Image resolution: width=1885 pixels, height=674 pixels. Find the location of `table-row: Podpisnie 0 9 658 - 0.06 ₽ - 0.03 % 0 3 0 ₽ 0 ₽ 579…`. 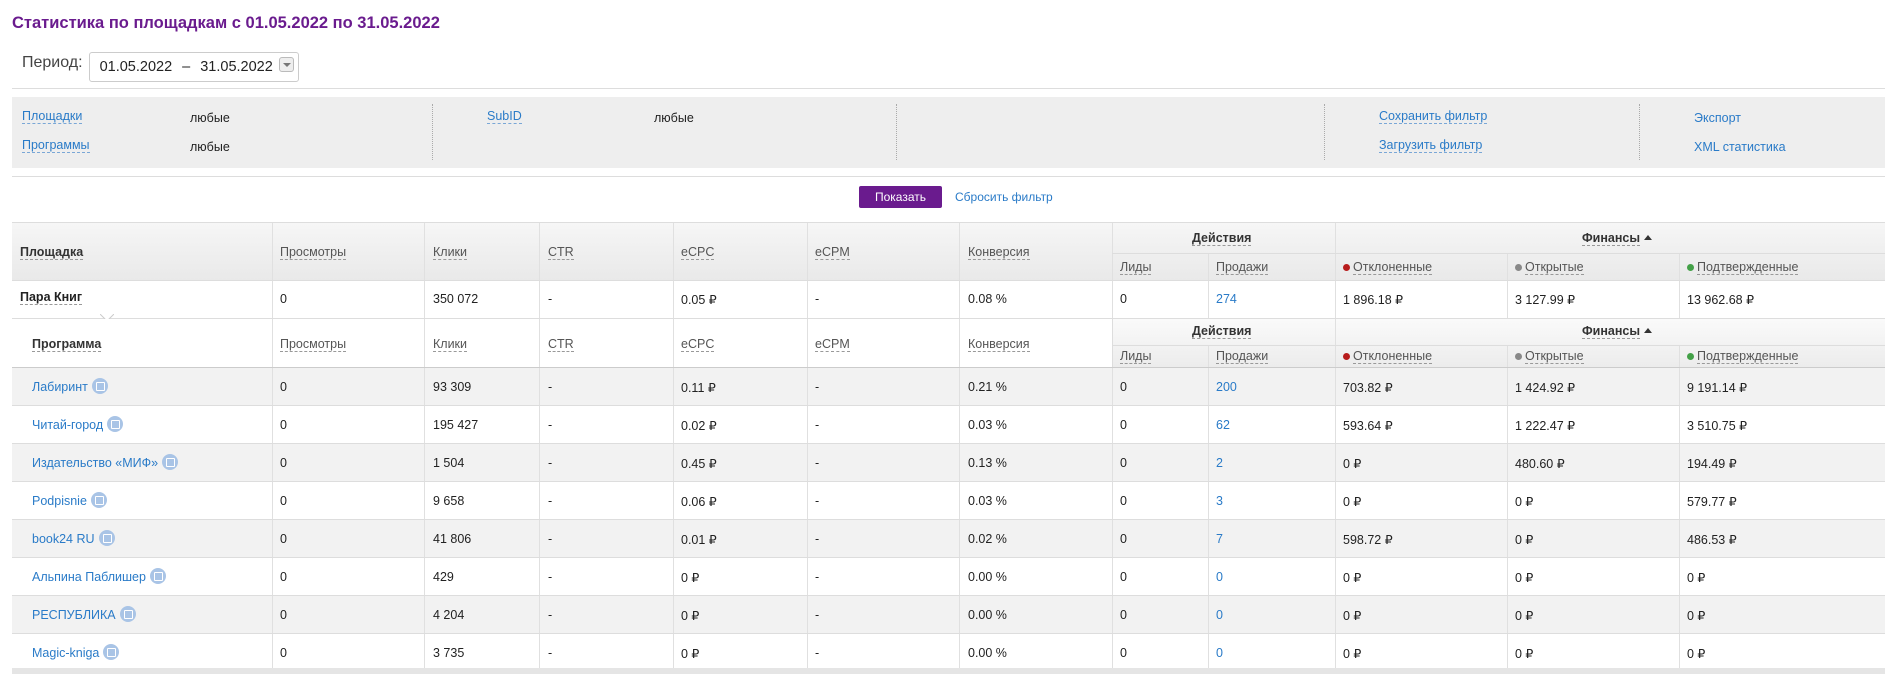

table-row: Podpisnie 0 9 658 - 0.06 ₽ - 0.03 % 0 3 0 ₽ 0 ₽ 579… is located at coordinates (948, 501).